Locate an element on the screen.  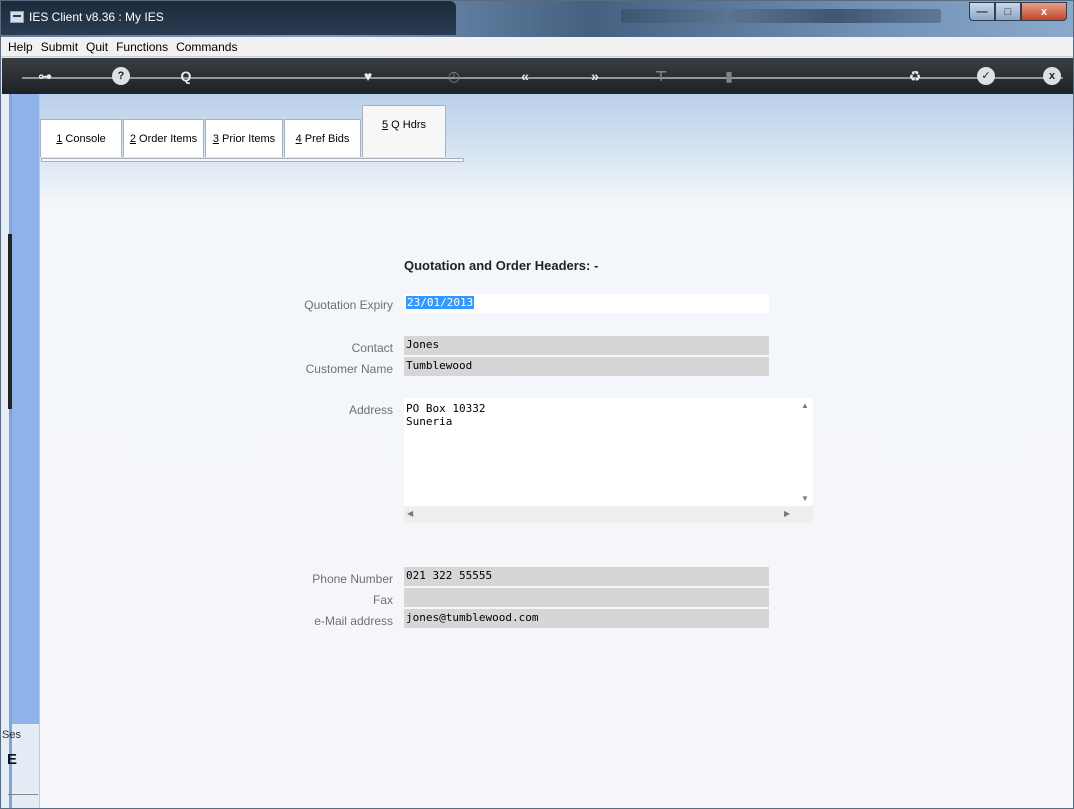
contact-field: Jones is located at coordinates (586, 345).